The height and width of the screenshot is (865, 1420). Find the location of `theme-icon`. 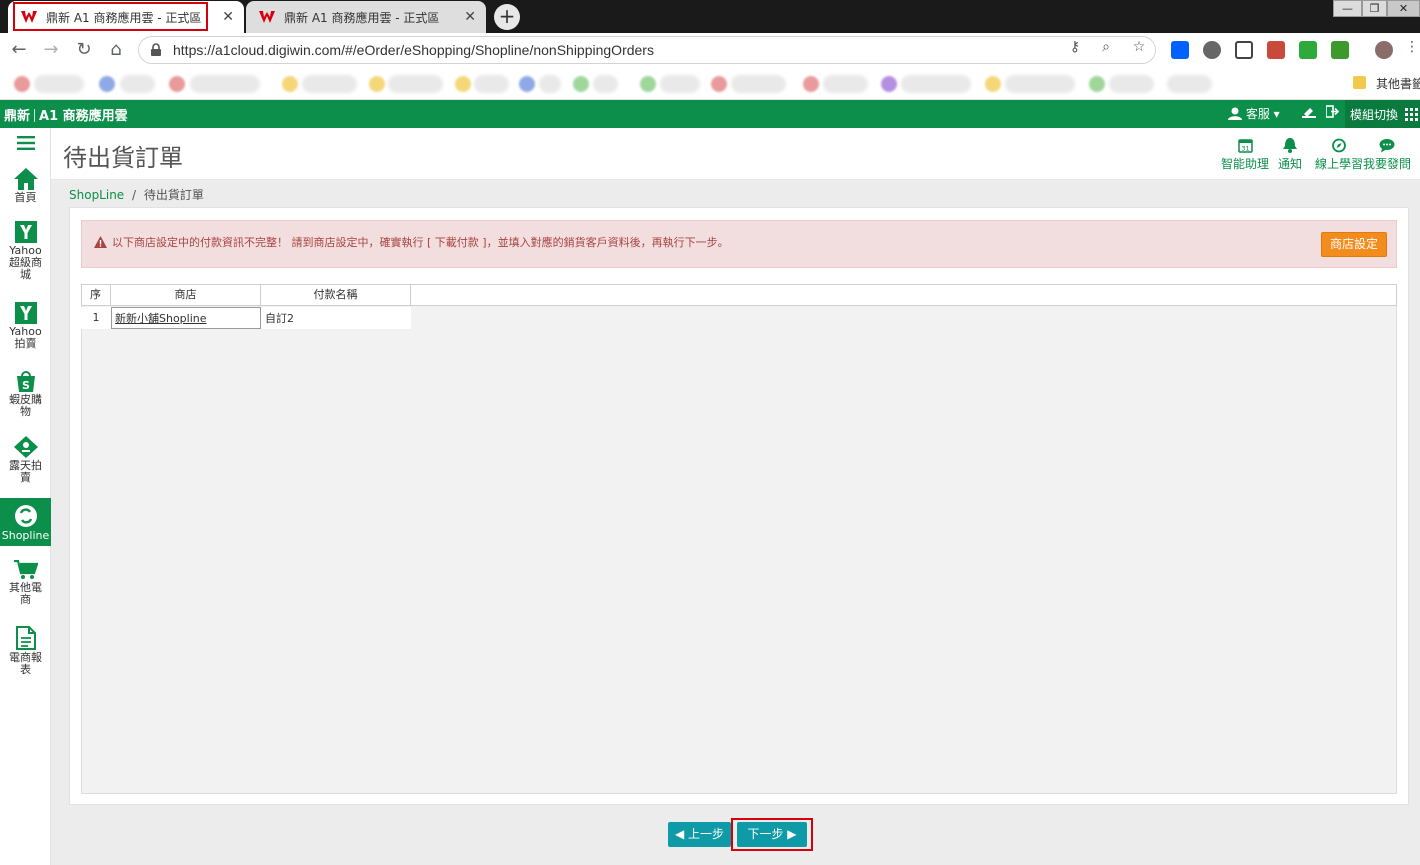

theme-icon is located at coordinates (1309, 113).